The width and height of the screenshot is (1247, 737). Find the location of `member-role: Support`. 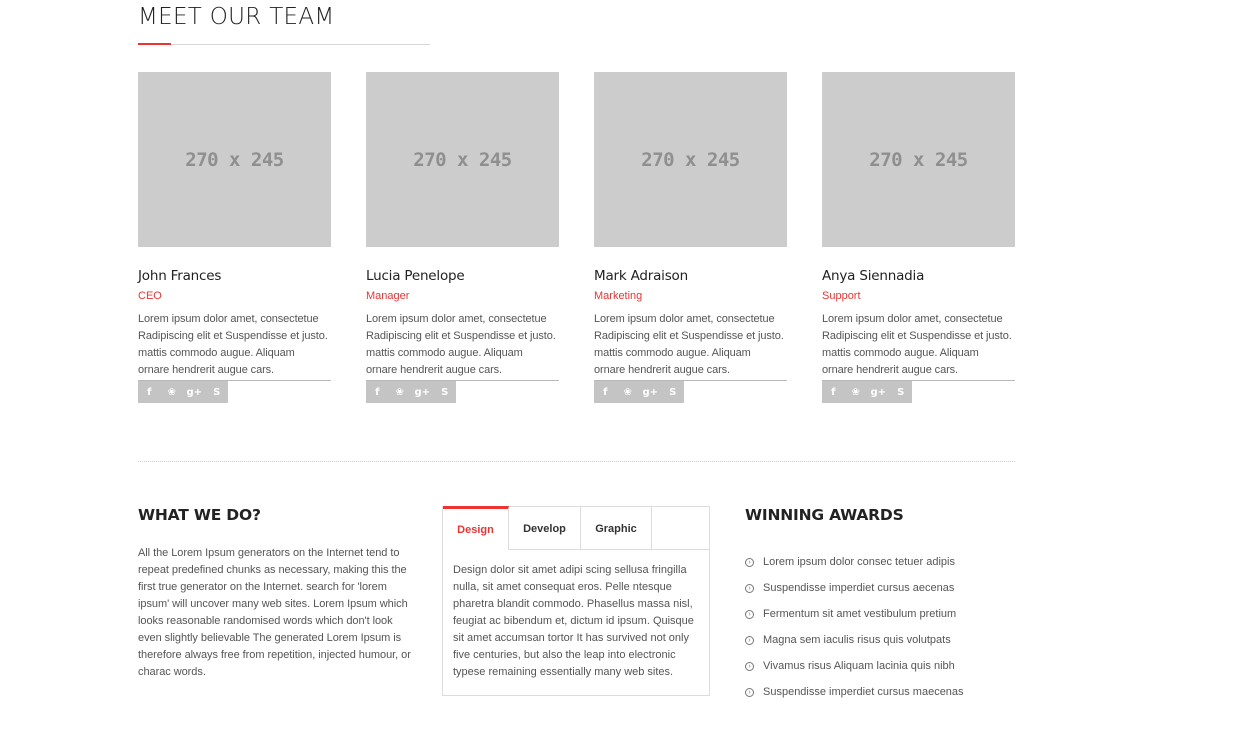

member-role: Support is located at coordinates (841, 296).